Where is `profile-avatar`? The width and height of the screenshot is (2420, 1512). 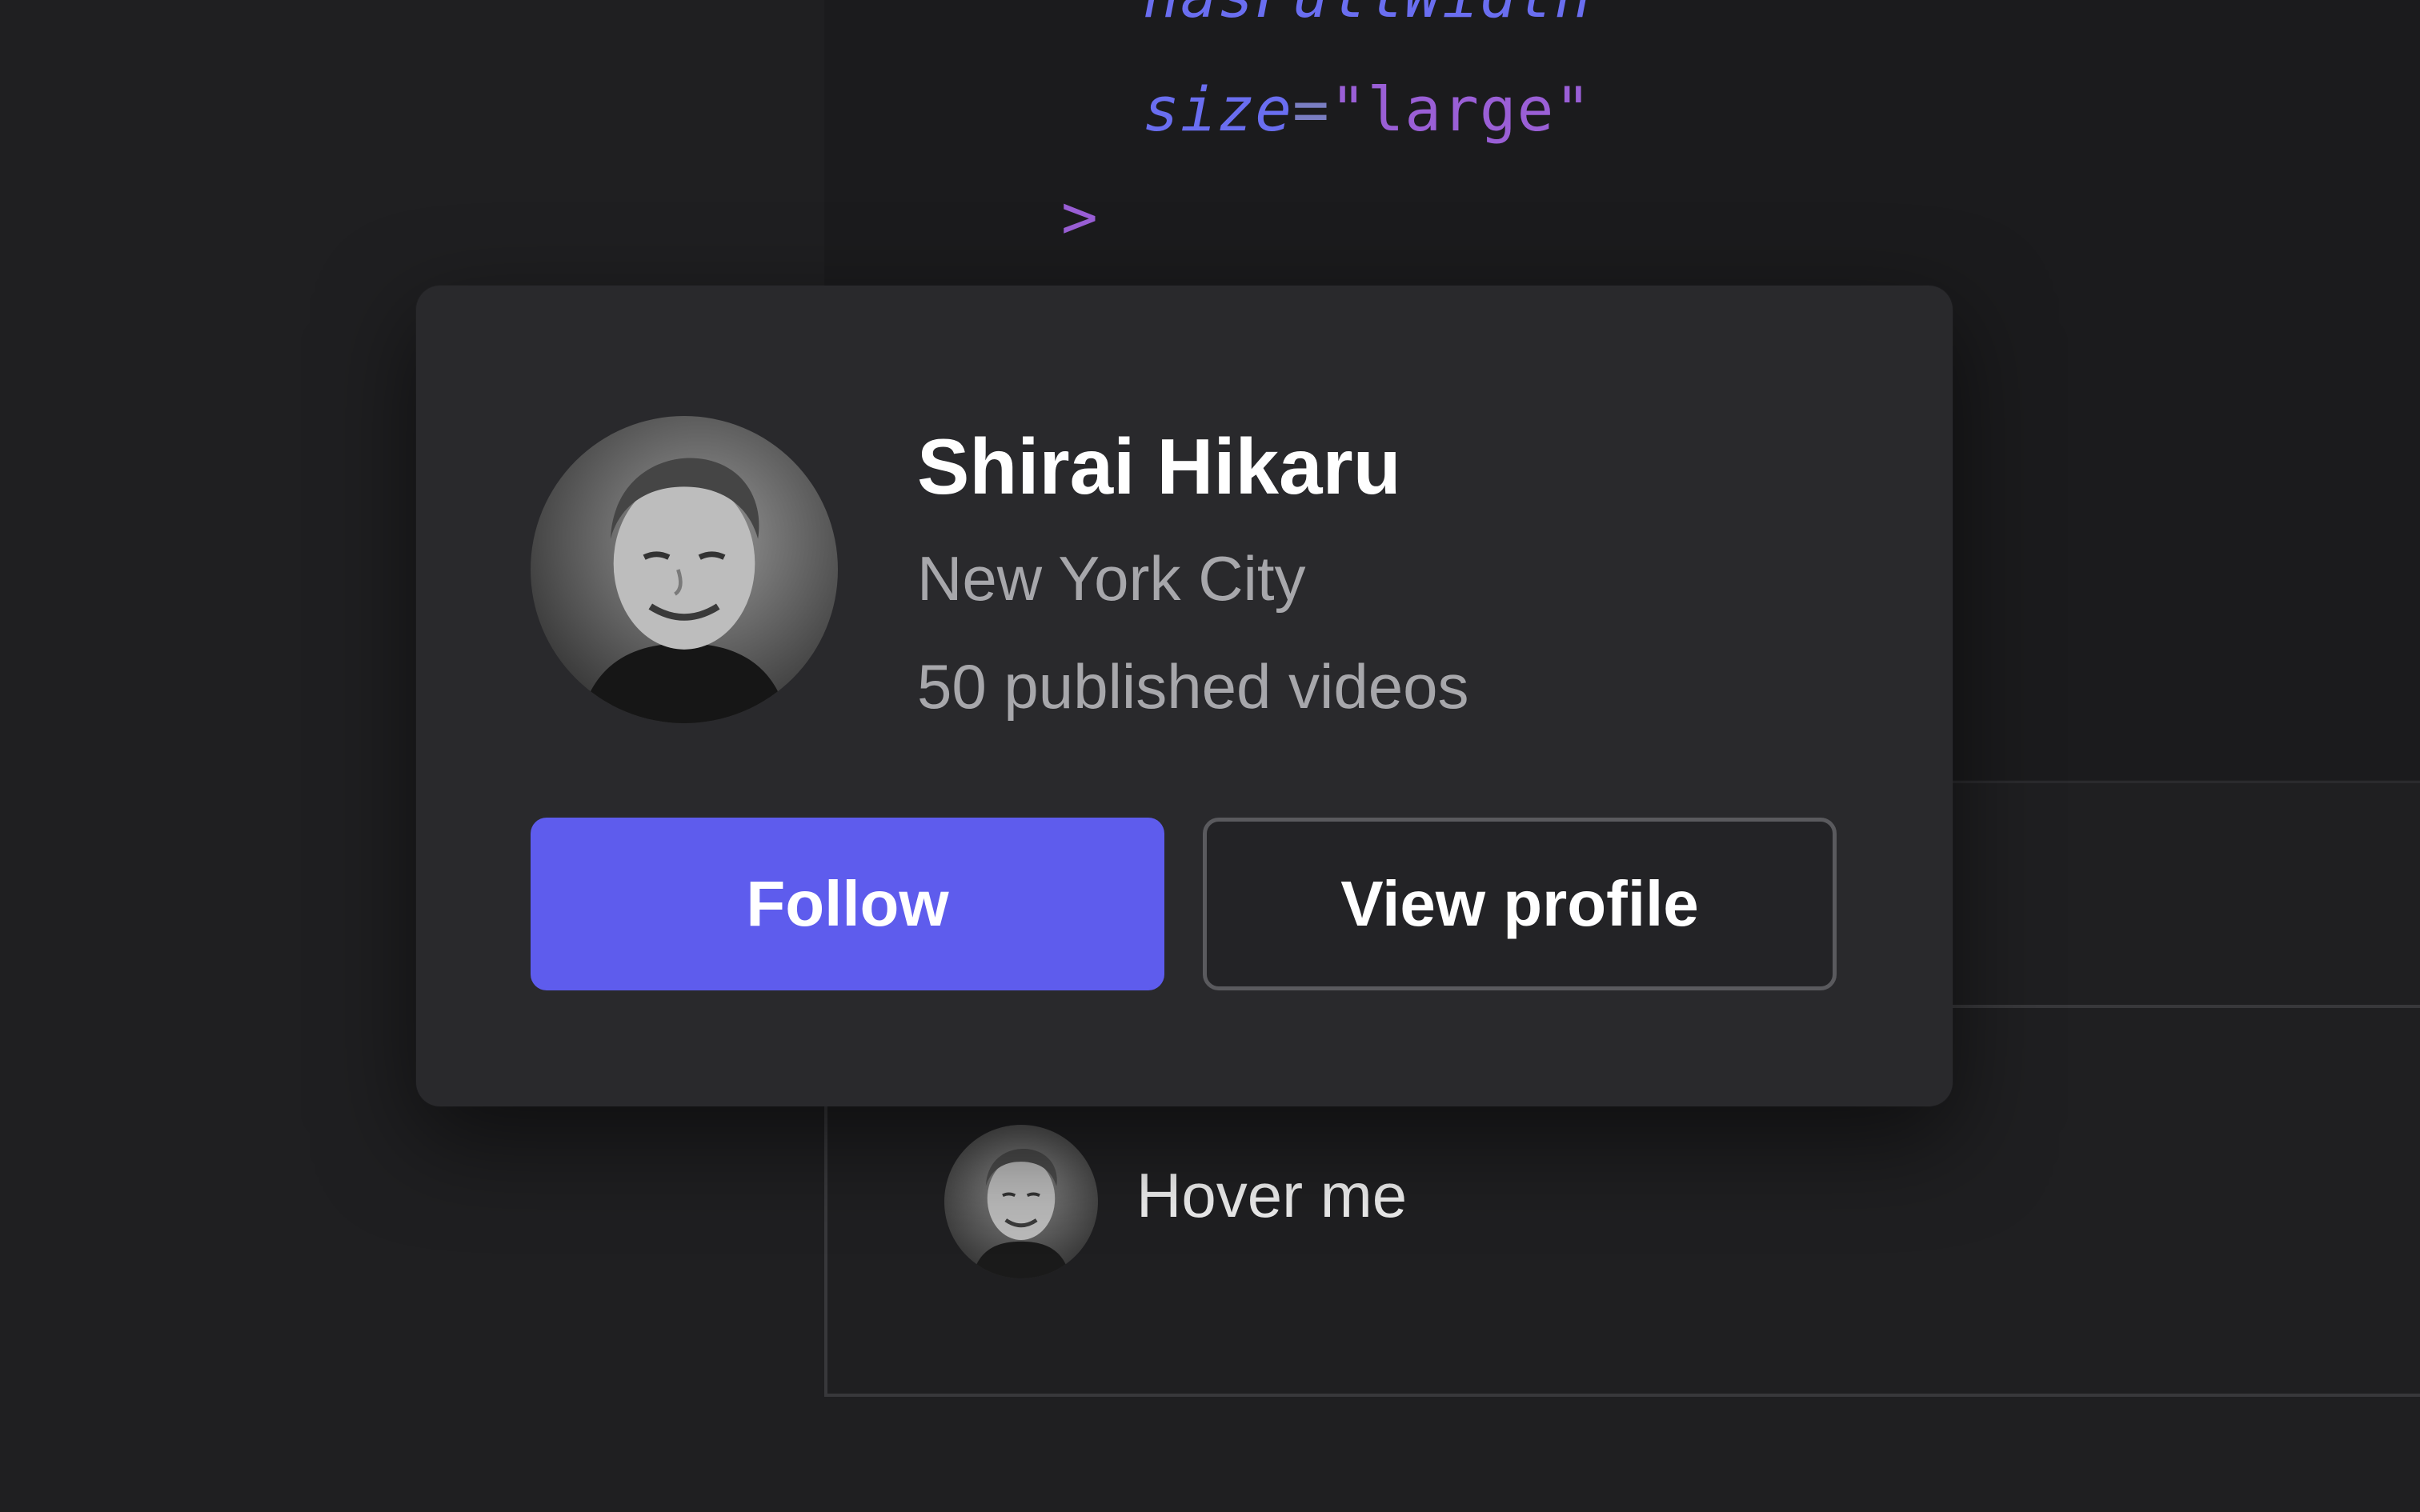
profile-avatar is located at coordinates (684, 569).